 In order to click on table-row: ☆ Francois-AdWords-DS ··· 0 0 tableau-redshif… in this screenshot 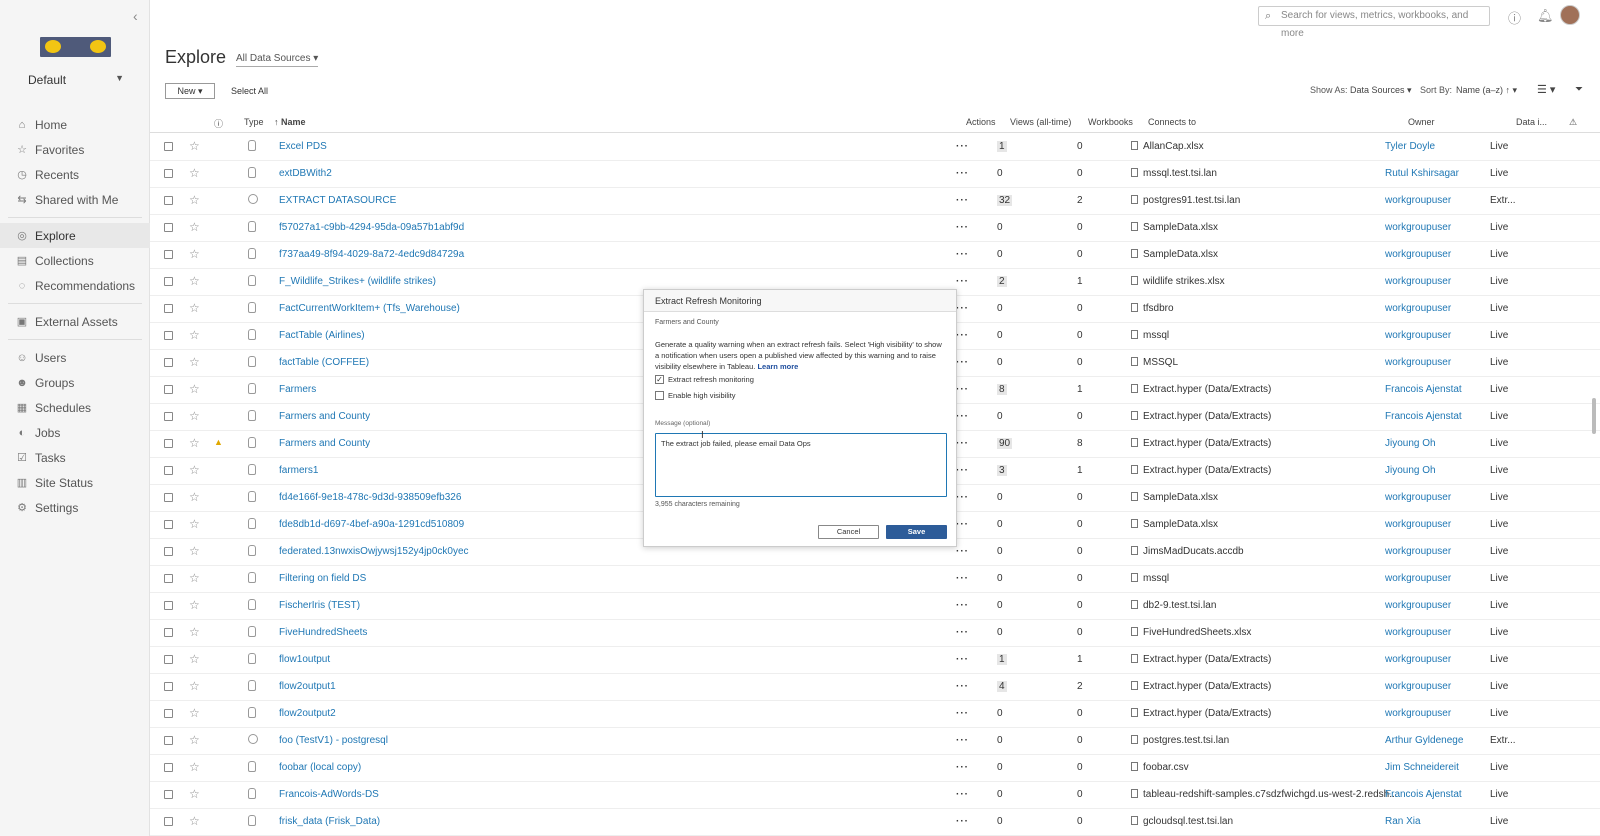, I will do `click(875, 795)`.